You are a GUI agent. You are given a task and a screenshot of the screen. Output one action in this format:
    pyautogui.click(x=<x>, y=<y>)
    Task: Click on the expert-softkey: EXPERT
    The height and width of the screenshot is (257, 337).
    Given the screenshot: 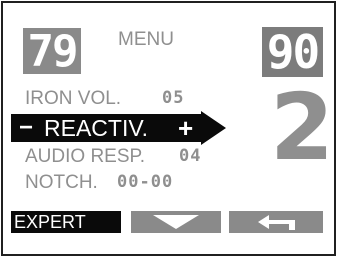 What is the action you would take?
    pyautogui.click(x=66, y=222)
    